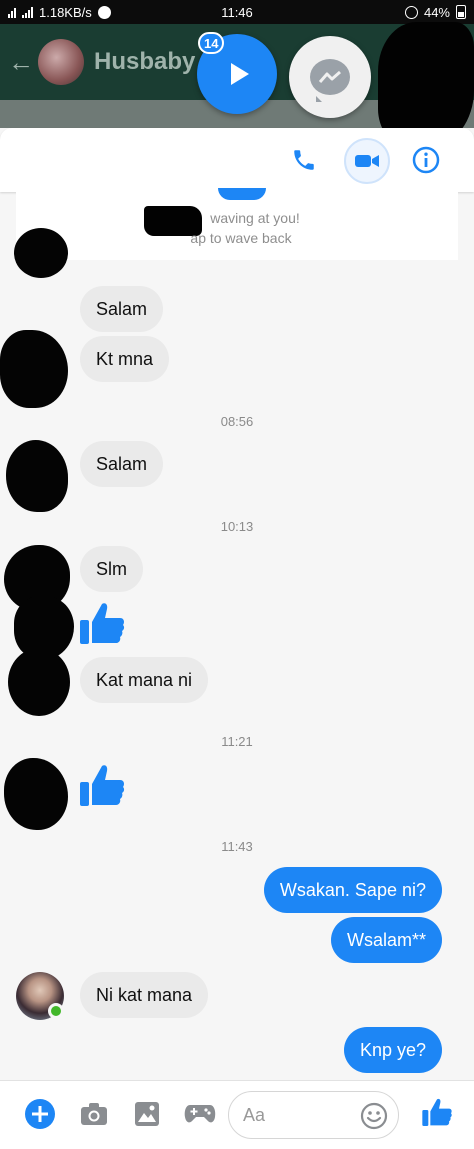 Image resolution: width=474 pixels, height=1149 pixels. I want to click on wave-avatar, so click(242, 194).